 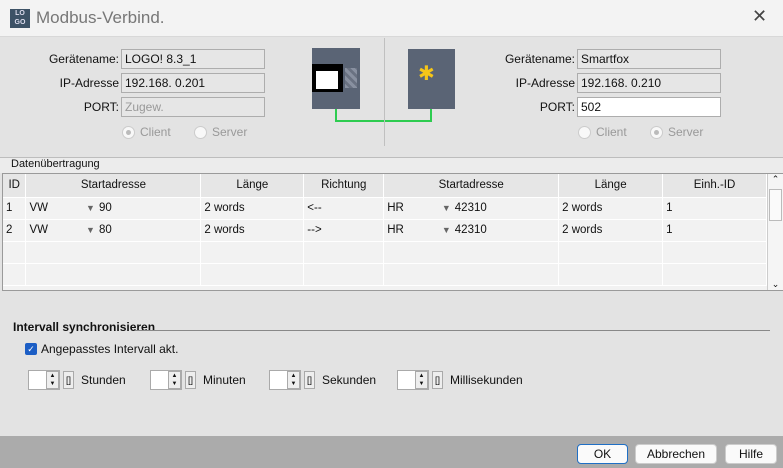 What do you see at coordinates (471, 186) in the screenshot?
I see `col-startadresse-remote: Startadresse` at bounding box center [471, 186].